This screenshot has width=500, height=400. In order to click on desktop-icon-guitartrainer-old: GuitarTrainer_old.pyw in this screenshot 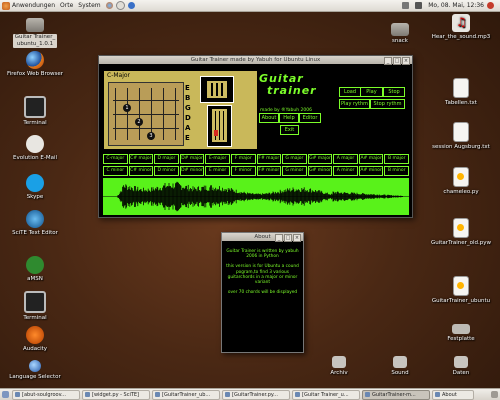, I will do `click(461, 232)`.